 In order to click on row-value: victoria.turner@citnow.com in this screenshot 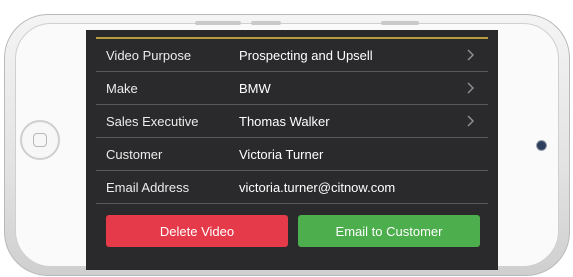, I will do `click(317, 187)`.